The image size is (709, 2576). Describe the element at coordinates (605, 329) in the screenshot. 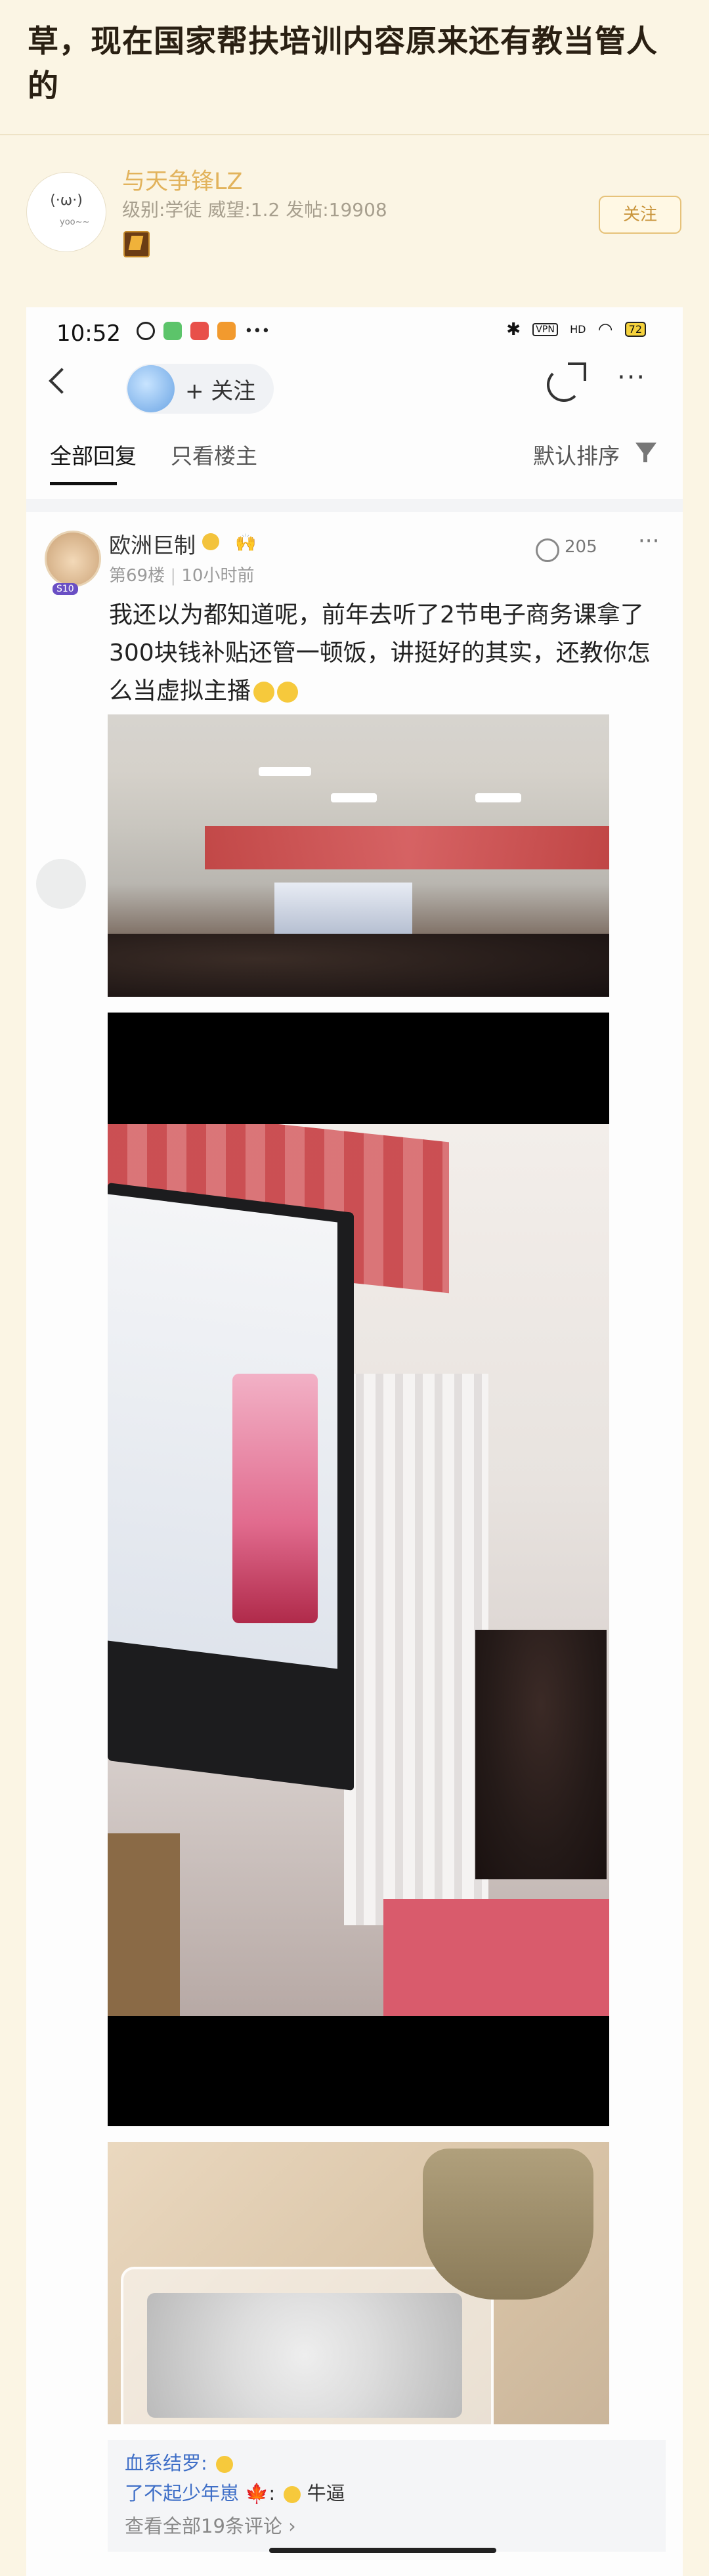

I see `wifi-icon: ◠` at that location.